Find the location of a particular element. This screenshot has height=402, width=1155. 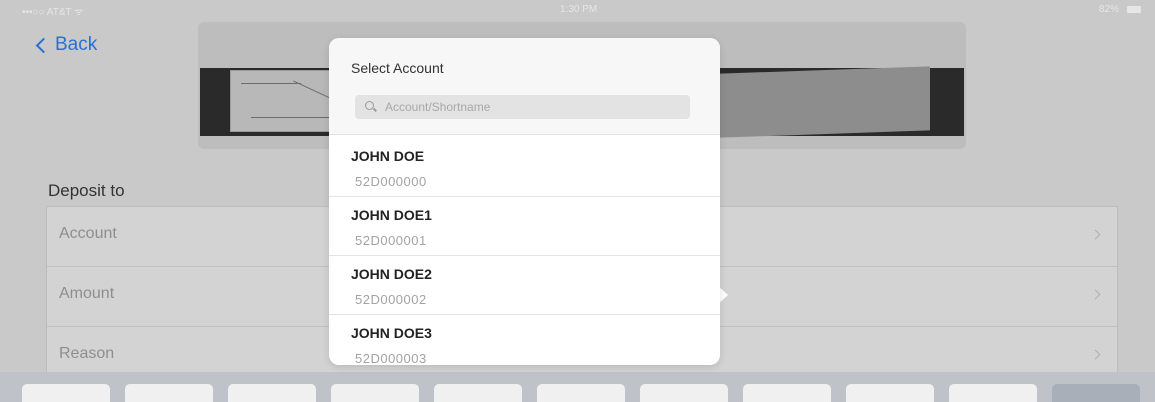

keyboard is located at coordinates (577, 387).